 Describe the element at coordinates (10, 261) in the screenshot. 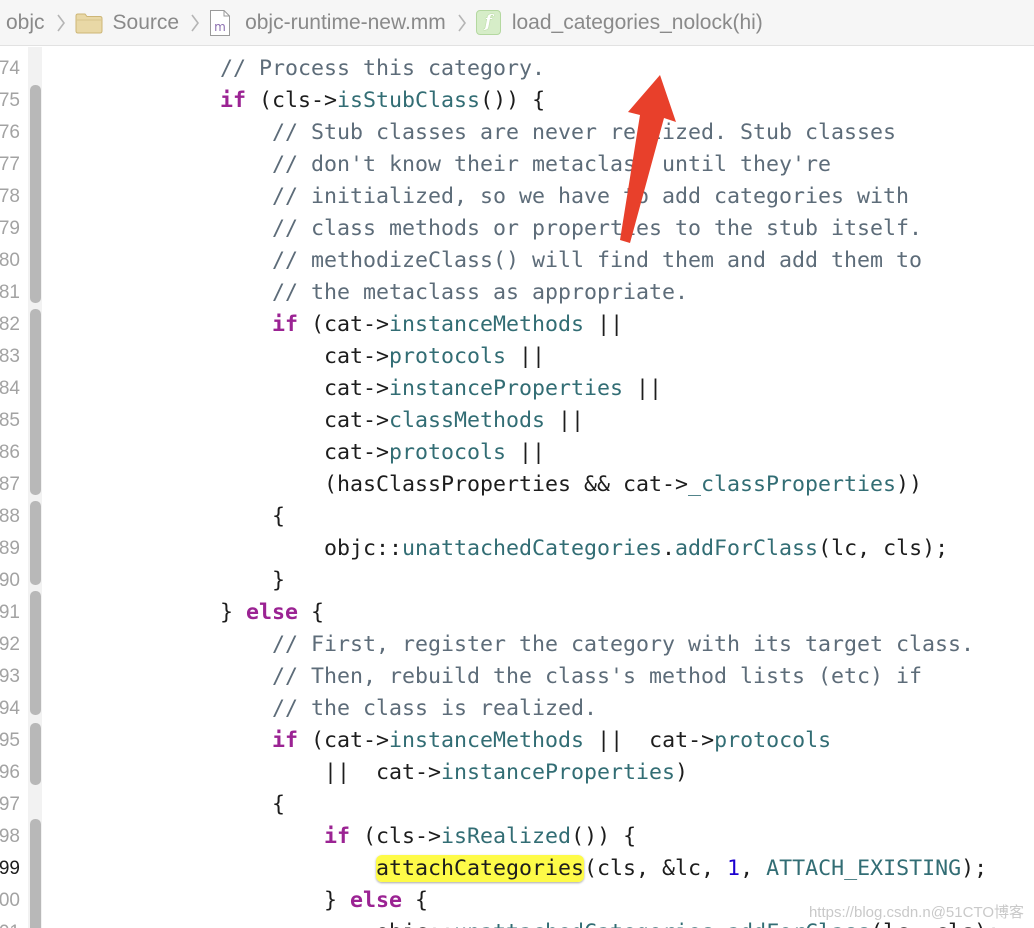

I see `line-number: 80` at that location.